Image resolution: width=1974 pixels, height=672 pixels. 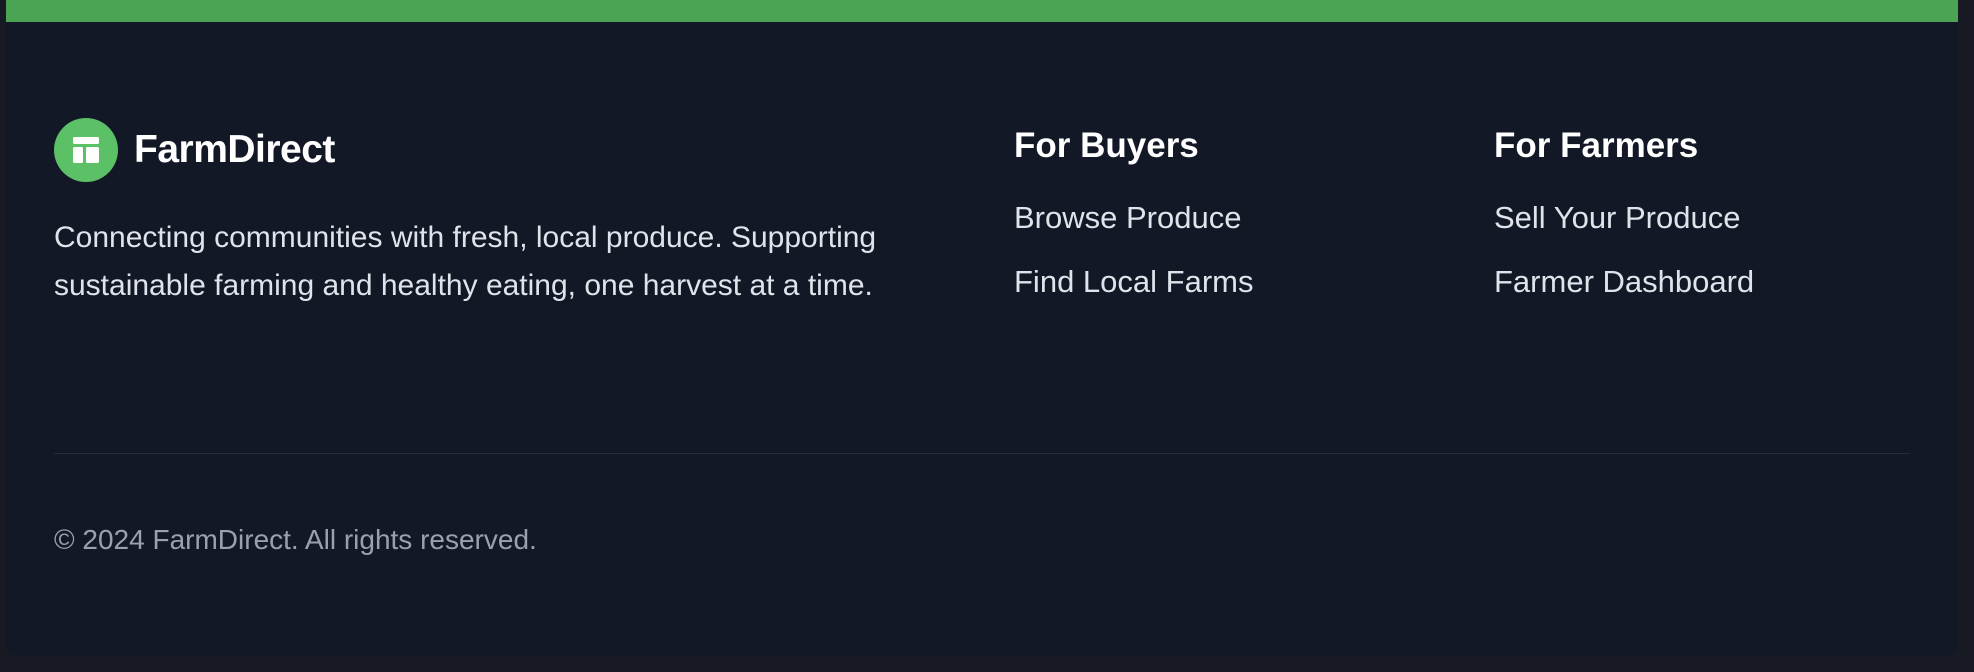 I want to click on brand-name: FarmDirect, so click(x=234, y=149).